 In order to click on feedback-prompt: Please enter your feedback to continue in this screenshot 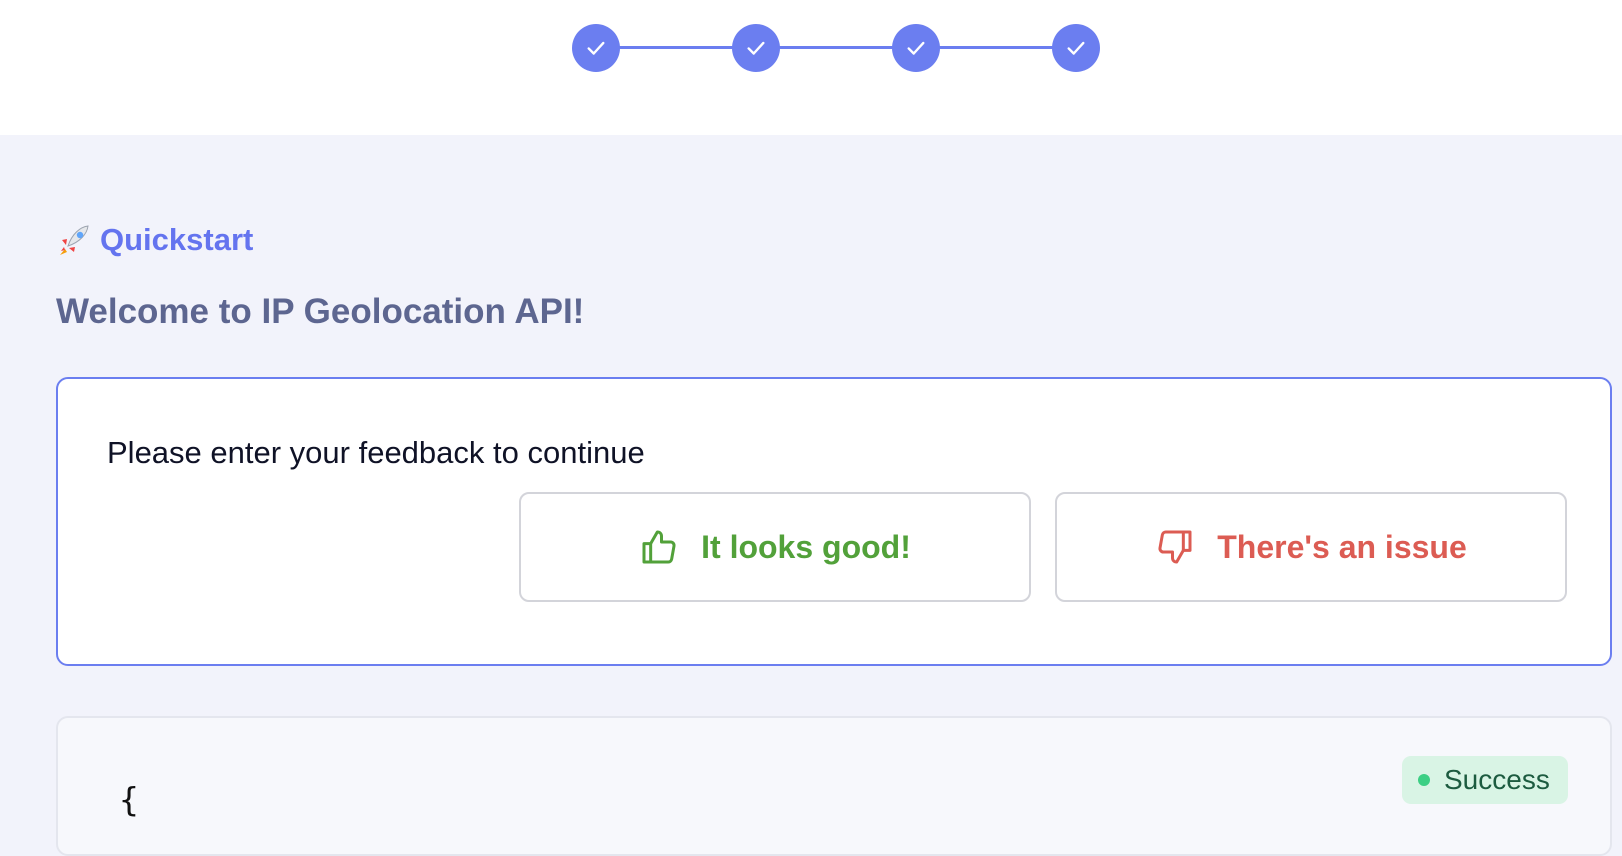, I will do `click(376, 452)`.